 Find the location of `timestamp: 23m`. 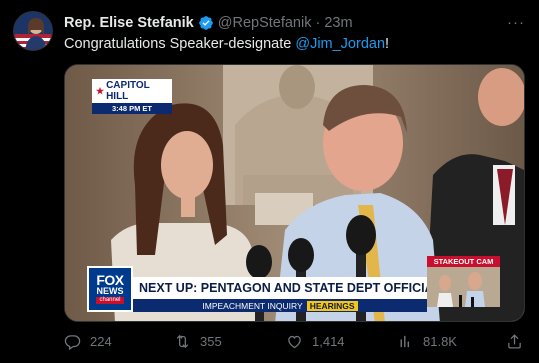

timestamp: 23m is located at coordinates (338, 23).